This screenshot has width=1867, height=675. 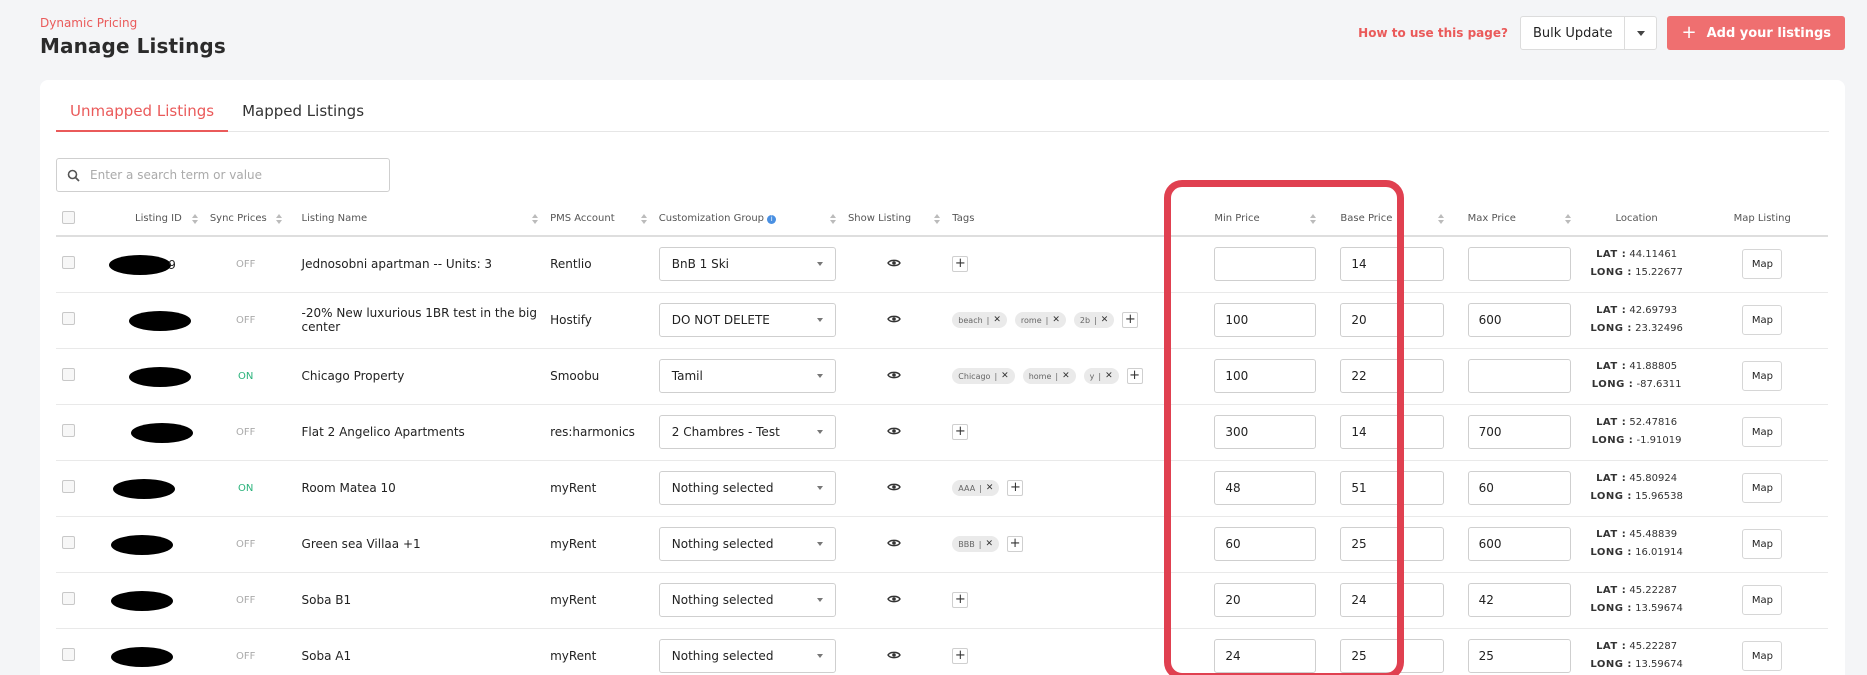 What do you see at coordinates (303, 117) in the screenshot?
I see `tab-mapped: Mapped Listings` at bounding box center [303, 117].